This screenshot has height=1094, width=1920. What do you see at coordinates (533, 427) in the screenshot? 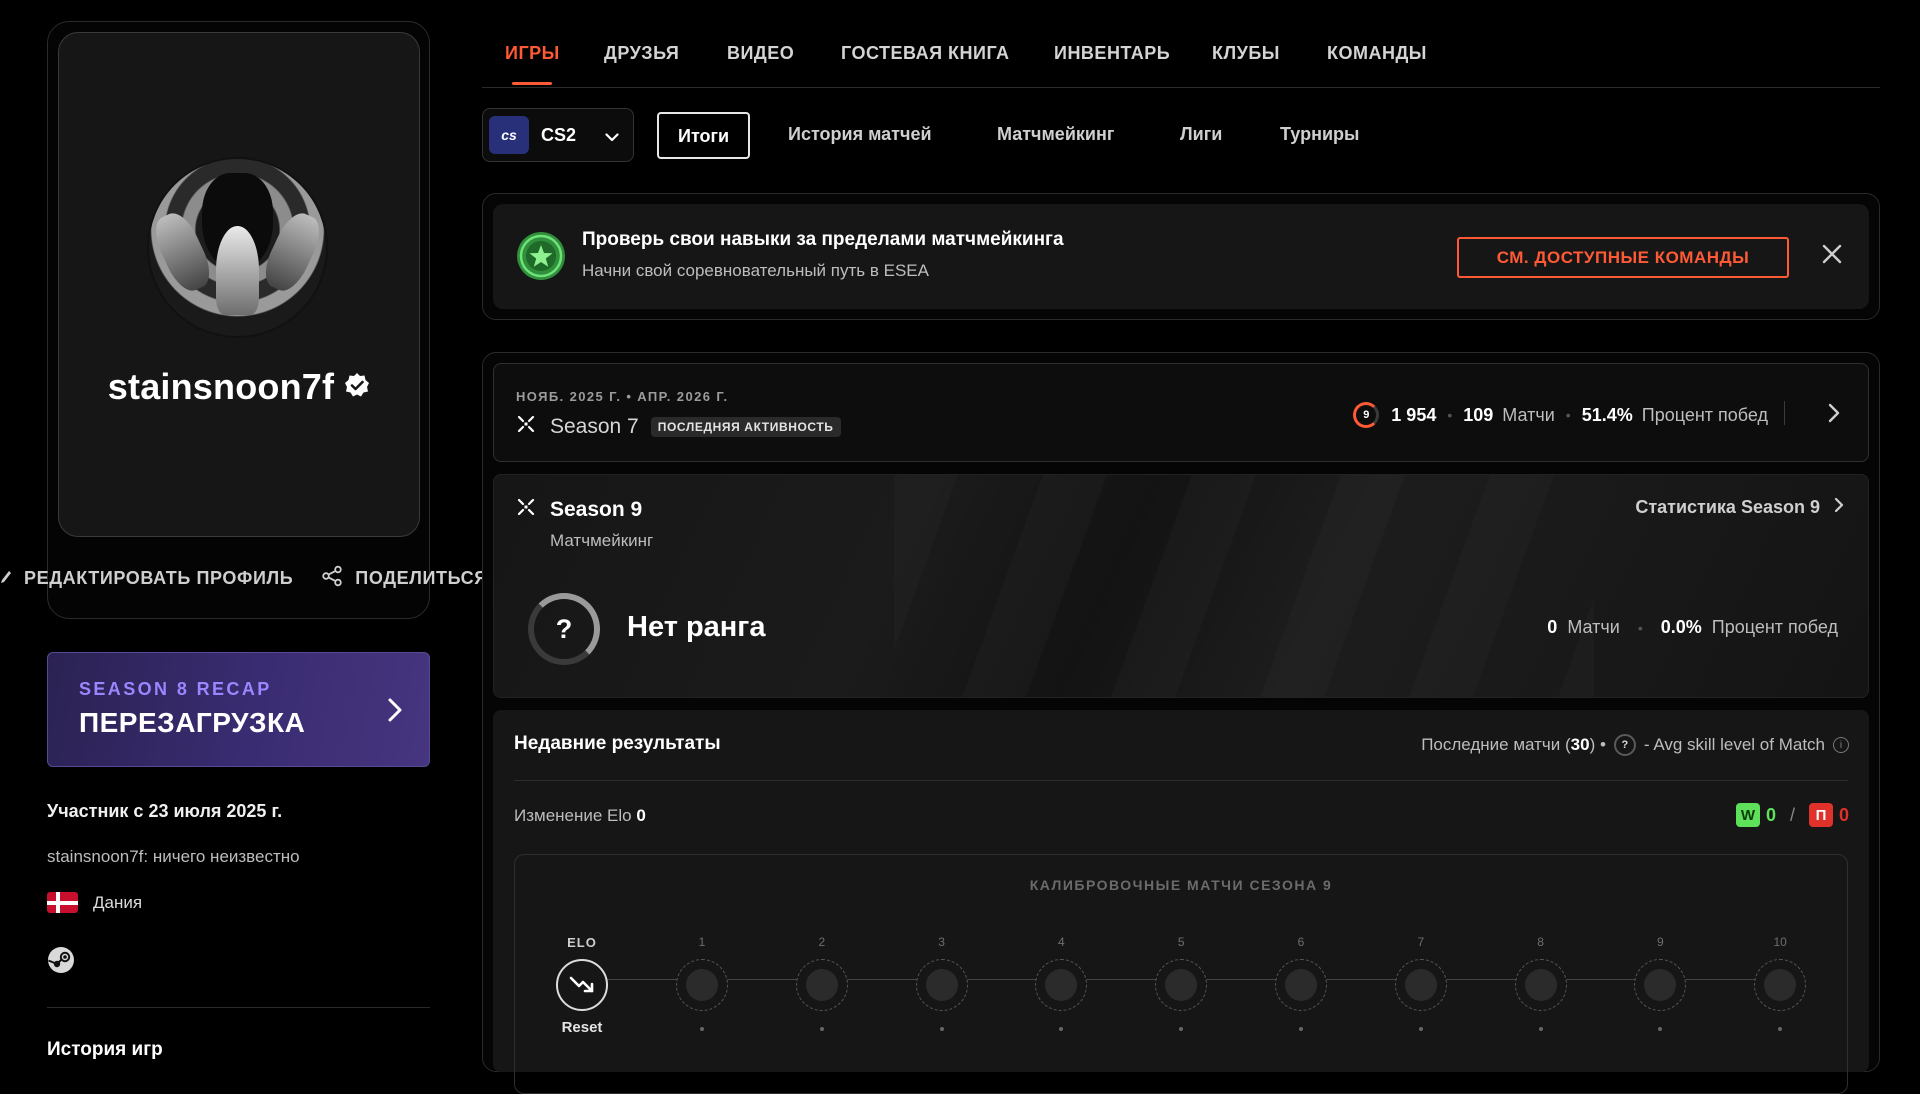
I see `season-icon` at bounding box center [533, 427].